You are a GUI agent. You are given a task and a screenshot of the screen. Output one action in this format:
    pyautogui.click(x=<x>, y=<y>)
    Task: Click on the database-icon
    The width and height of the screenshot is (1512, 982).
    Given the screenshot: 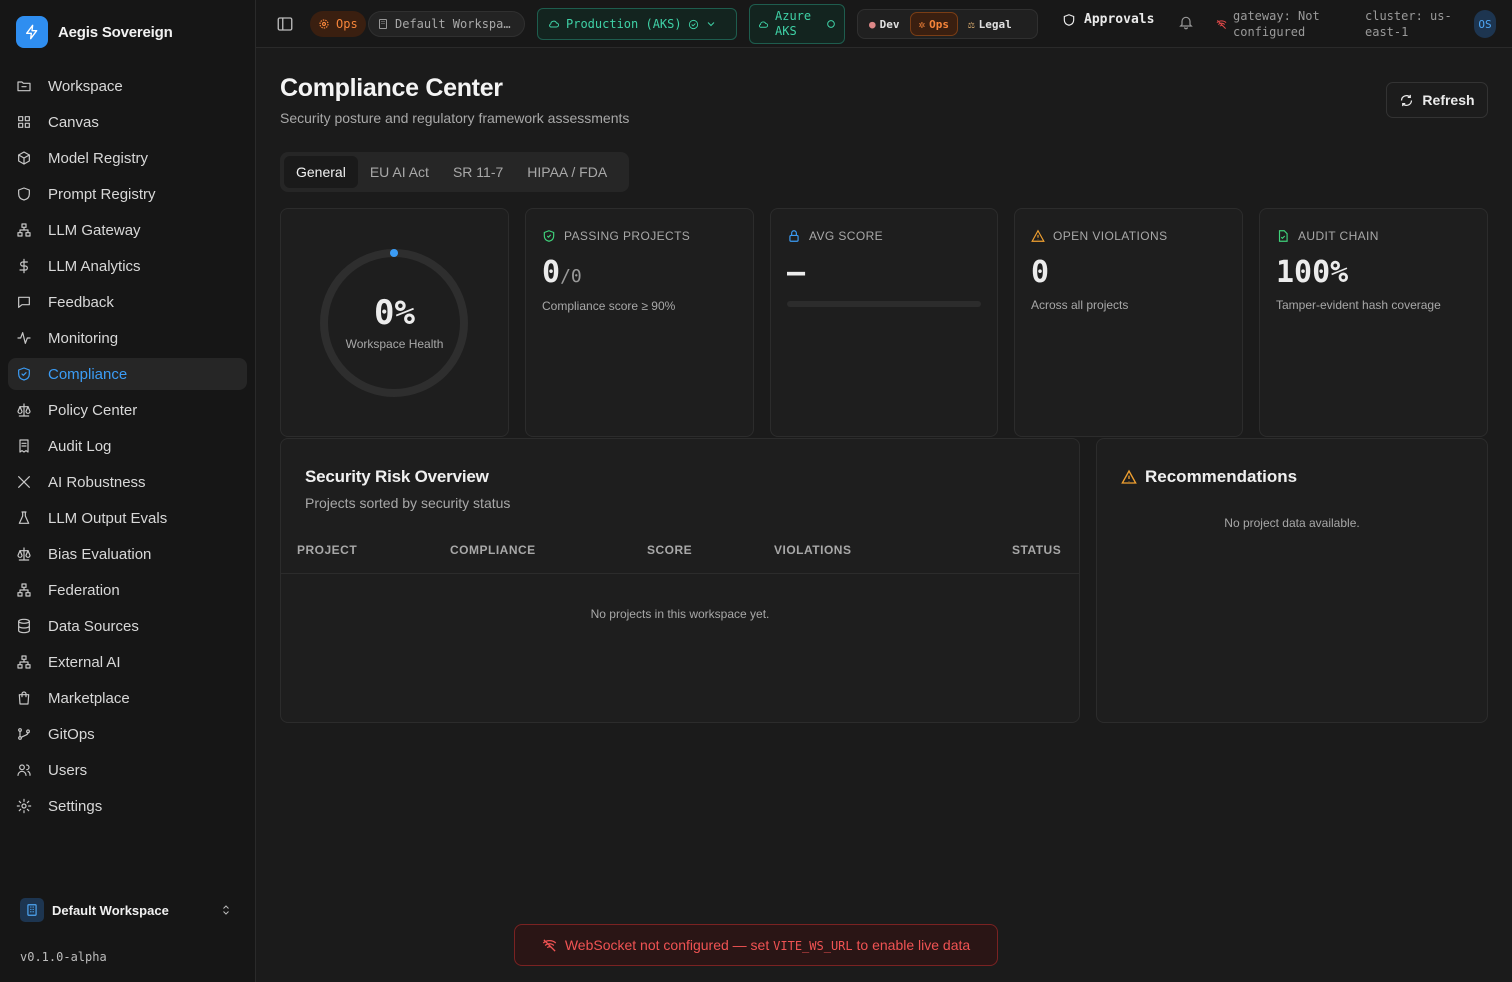 What is the action you would take?
    pyautogui.click(x=24, y=626)
    